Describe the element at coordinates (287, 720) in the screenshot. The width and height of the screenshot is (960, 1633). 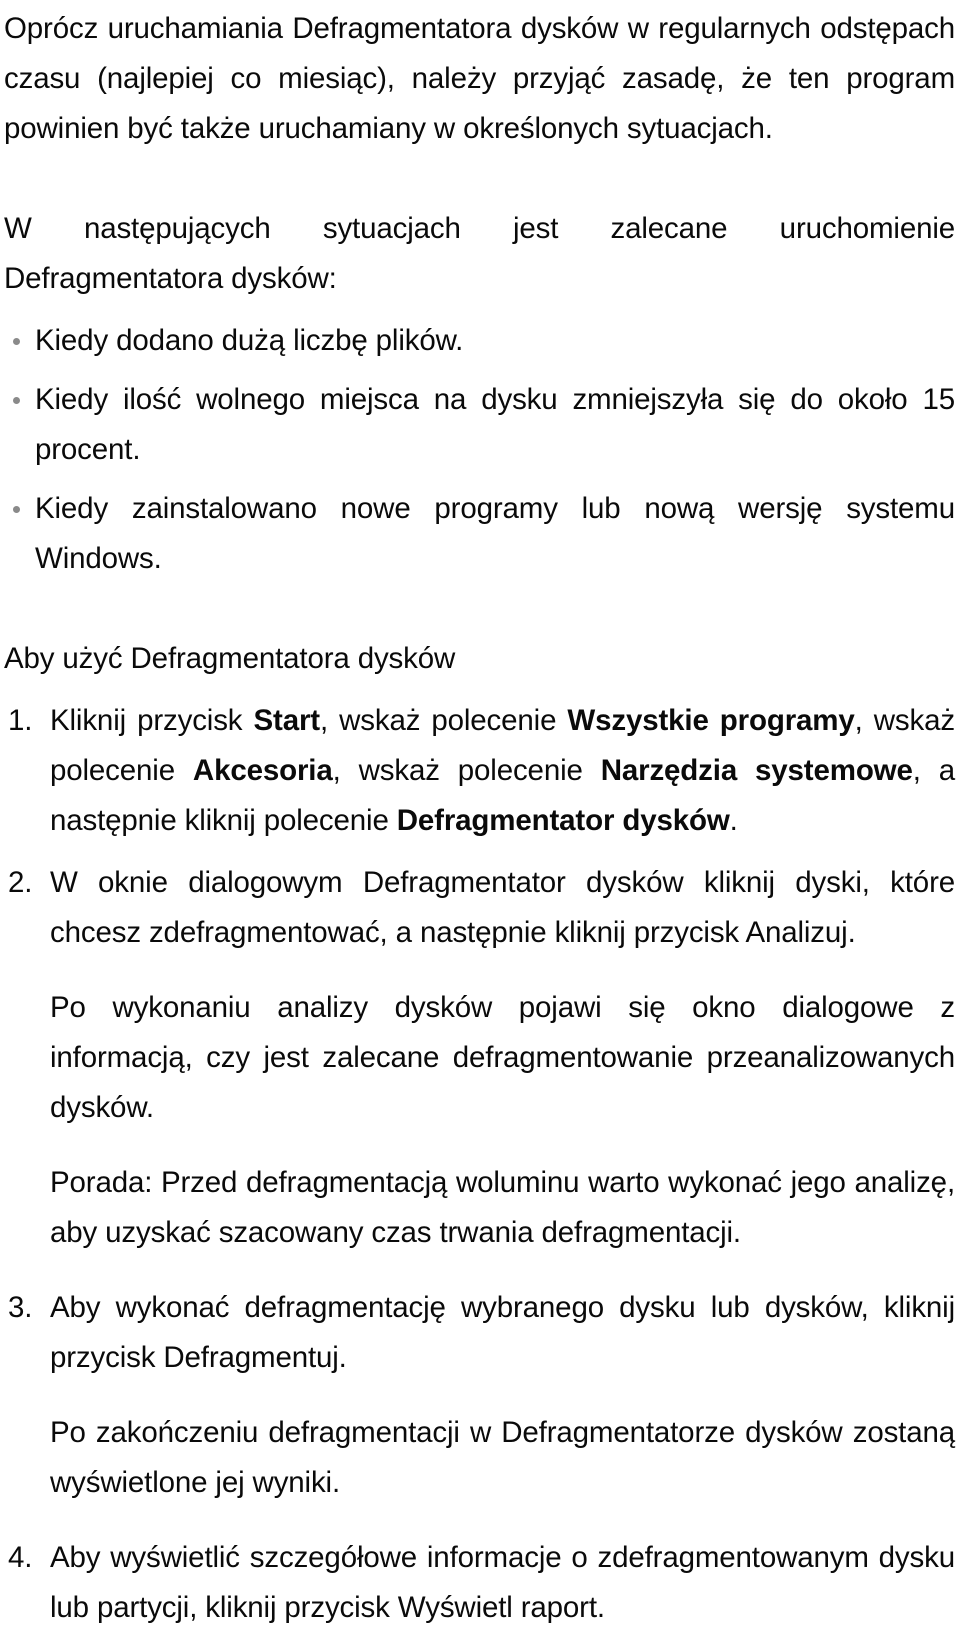
I see `emphasis-term: Start` at that location.